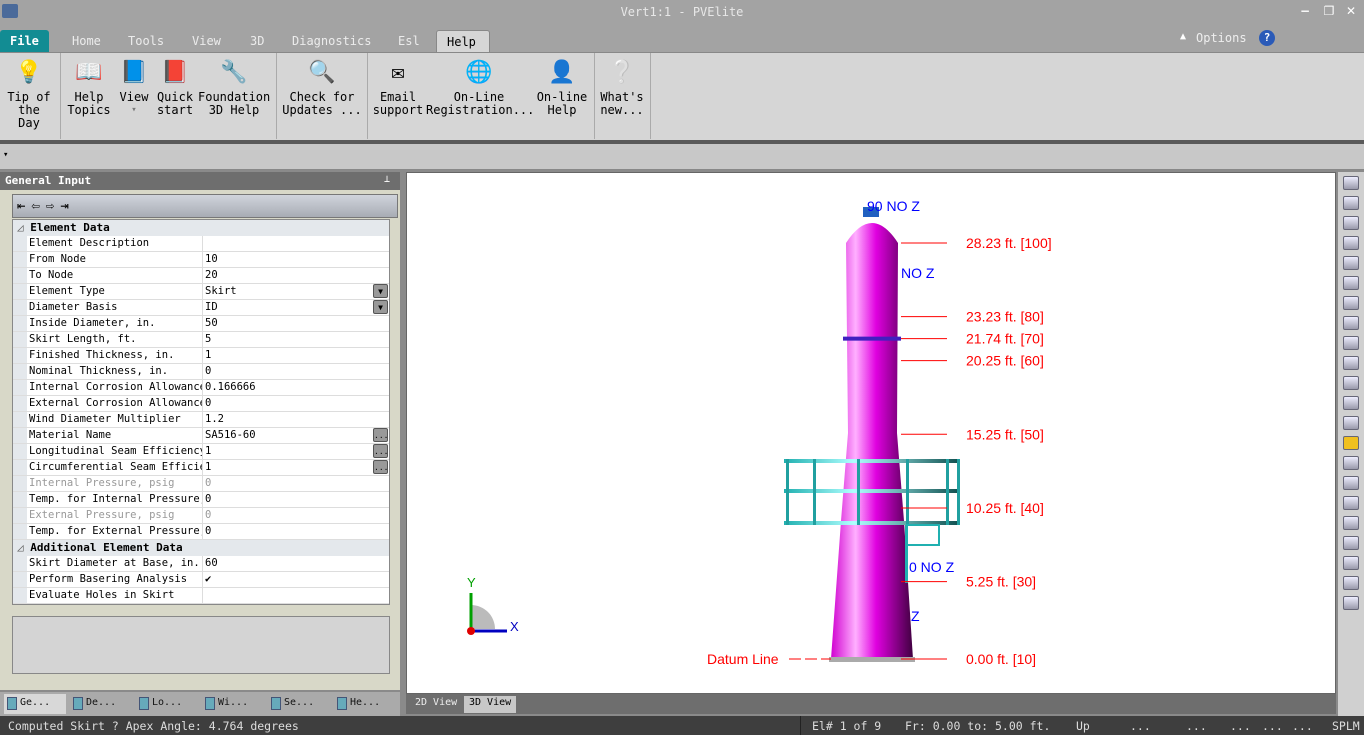  I want to click on tab-esl: Esl, so click(409, 41).